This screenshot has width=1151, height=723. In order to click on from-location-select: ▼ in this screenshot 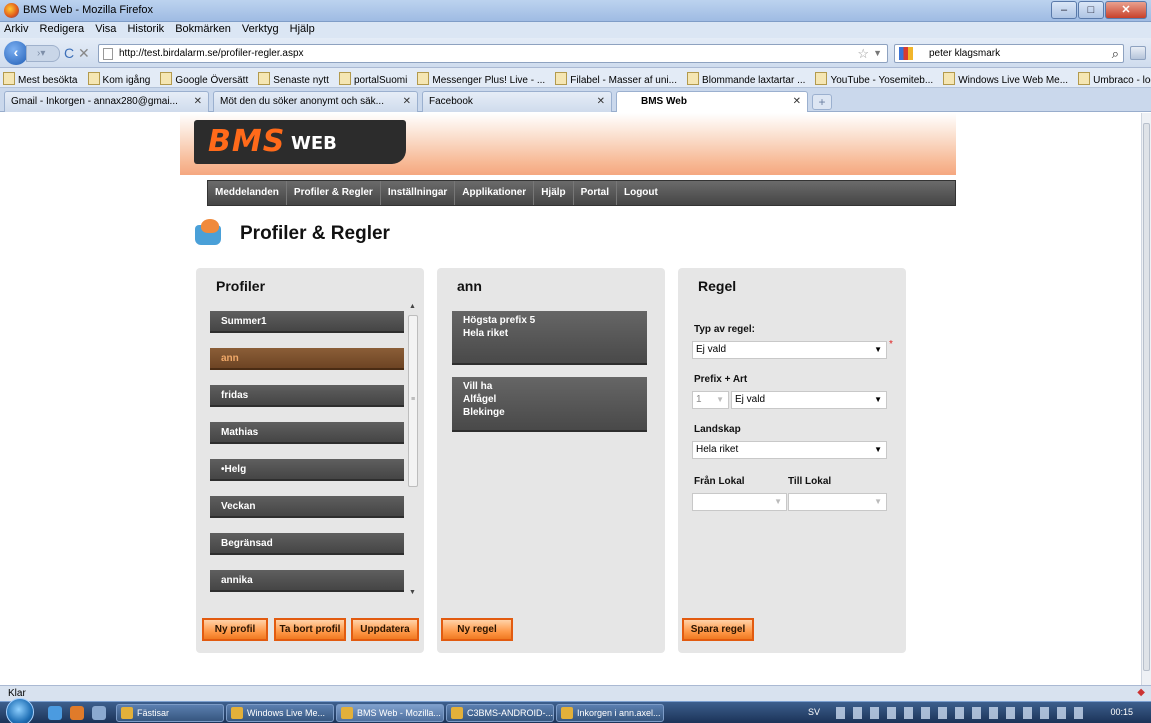, I will do `click(739, 502)`.